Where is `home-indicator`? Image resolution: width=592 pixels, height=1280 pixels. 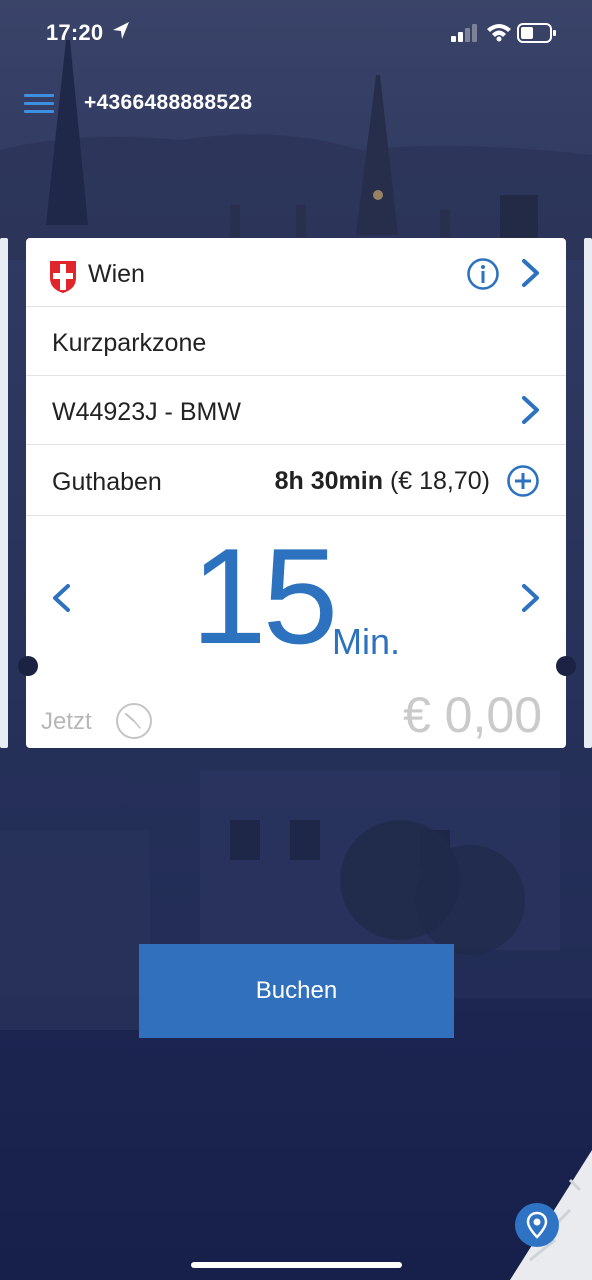
home-indicator is located at coordinates (296, 1265).